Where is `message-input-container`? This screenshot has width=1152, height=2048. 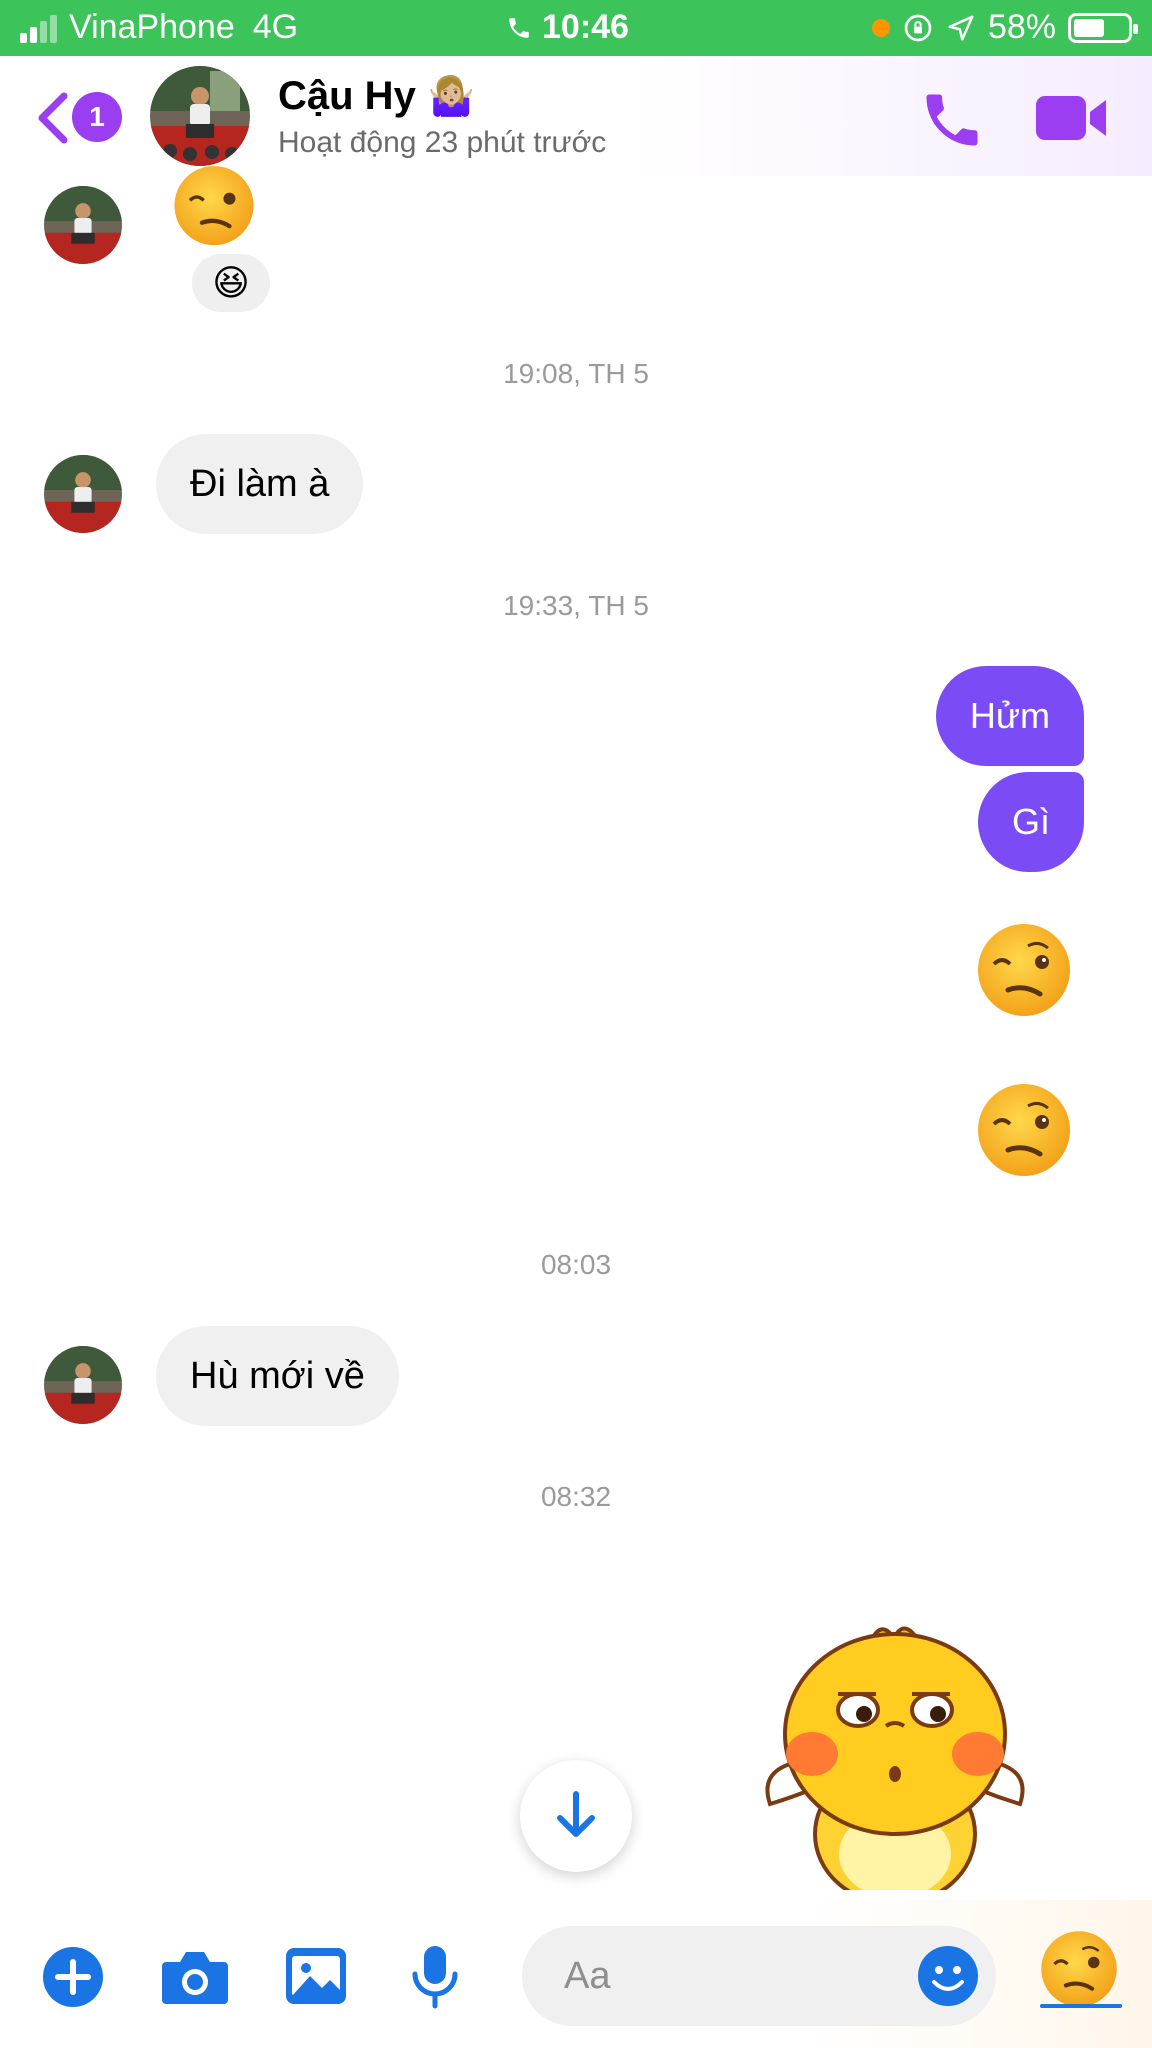
message-input-container is located at coordinates (759, 1976).